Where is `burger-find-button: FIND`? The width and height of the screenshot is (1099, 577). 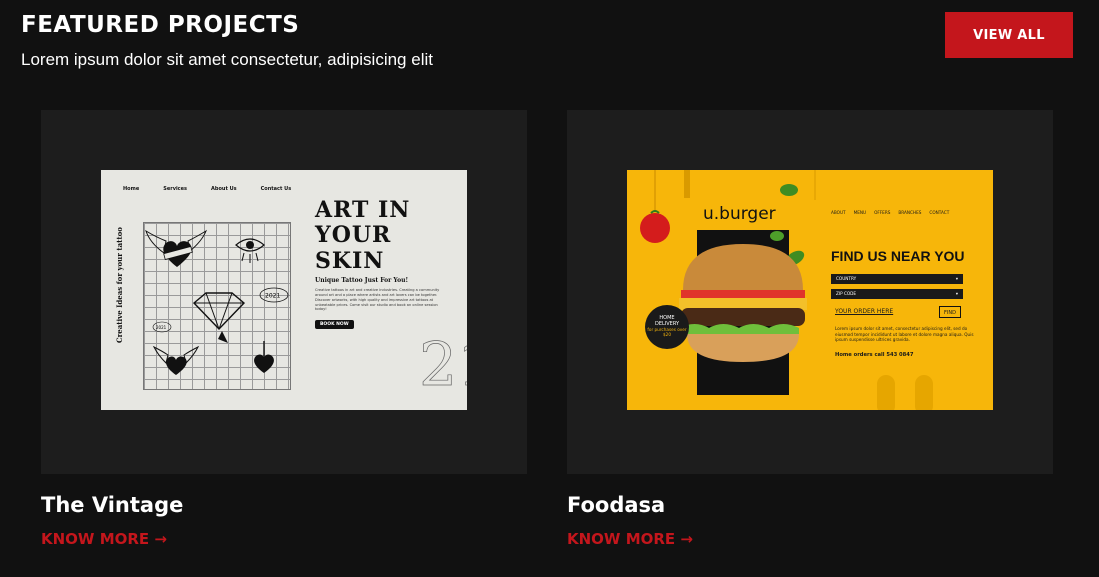
burger-find-button: FIND is located at coordinates (950, 312).